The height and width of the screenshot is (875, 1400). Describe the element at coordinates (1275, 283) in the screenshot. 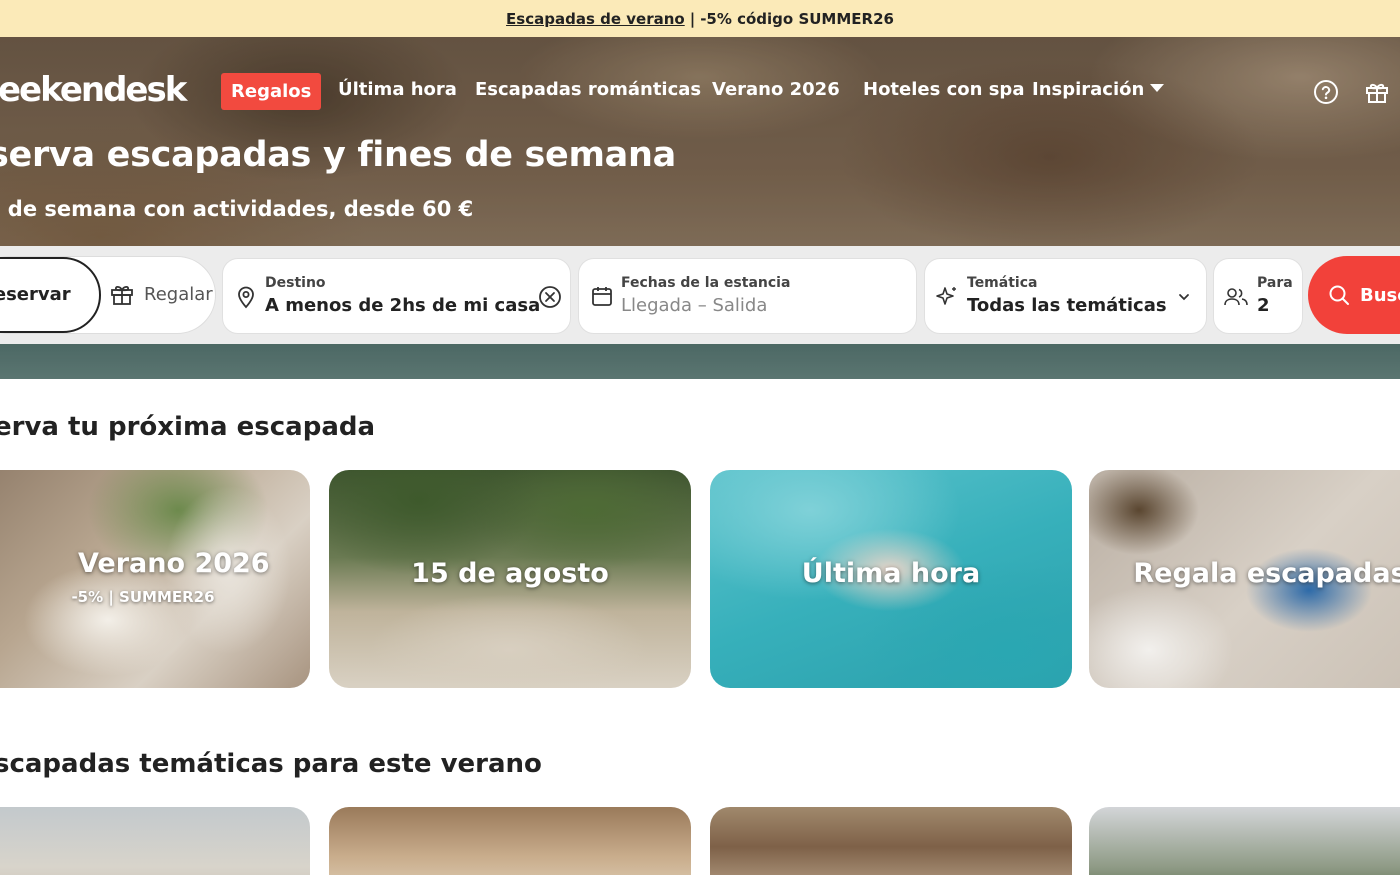

I see `para-label: Para` at that location.